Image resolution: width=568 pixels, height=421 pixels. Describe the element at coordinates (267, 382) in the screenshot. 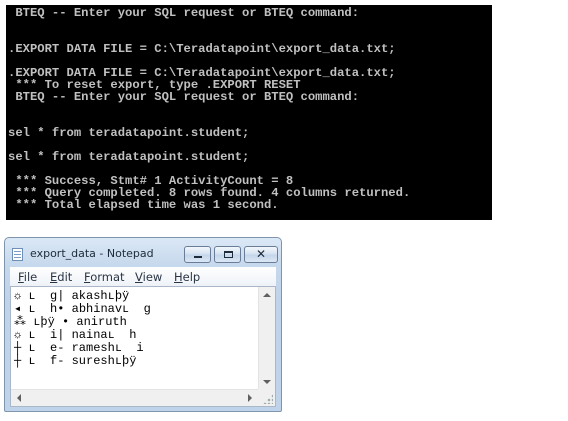

I see `scroll-down-icon` at that location.